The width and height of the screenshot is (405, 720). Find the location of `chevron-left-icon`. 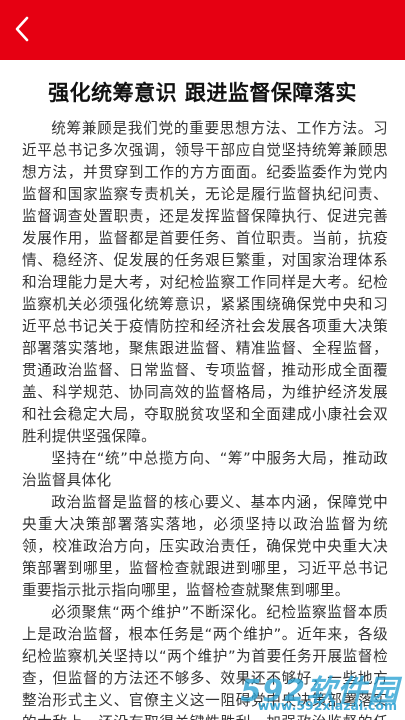

chevron-left-icon is located at coordinates (22, 29).